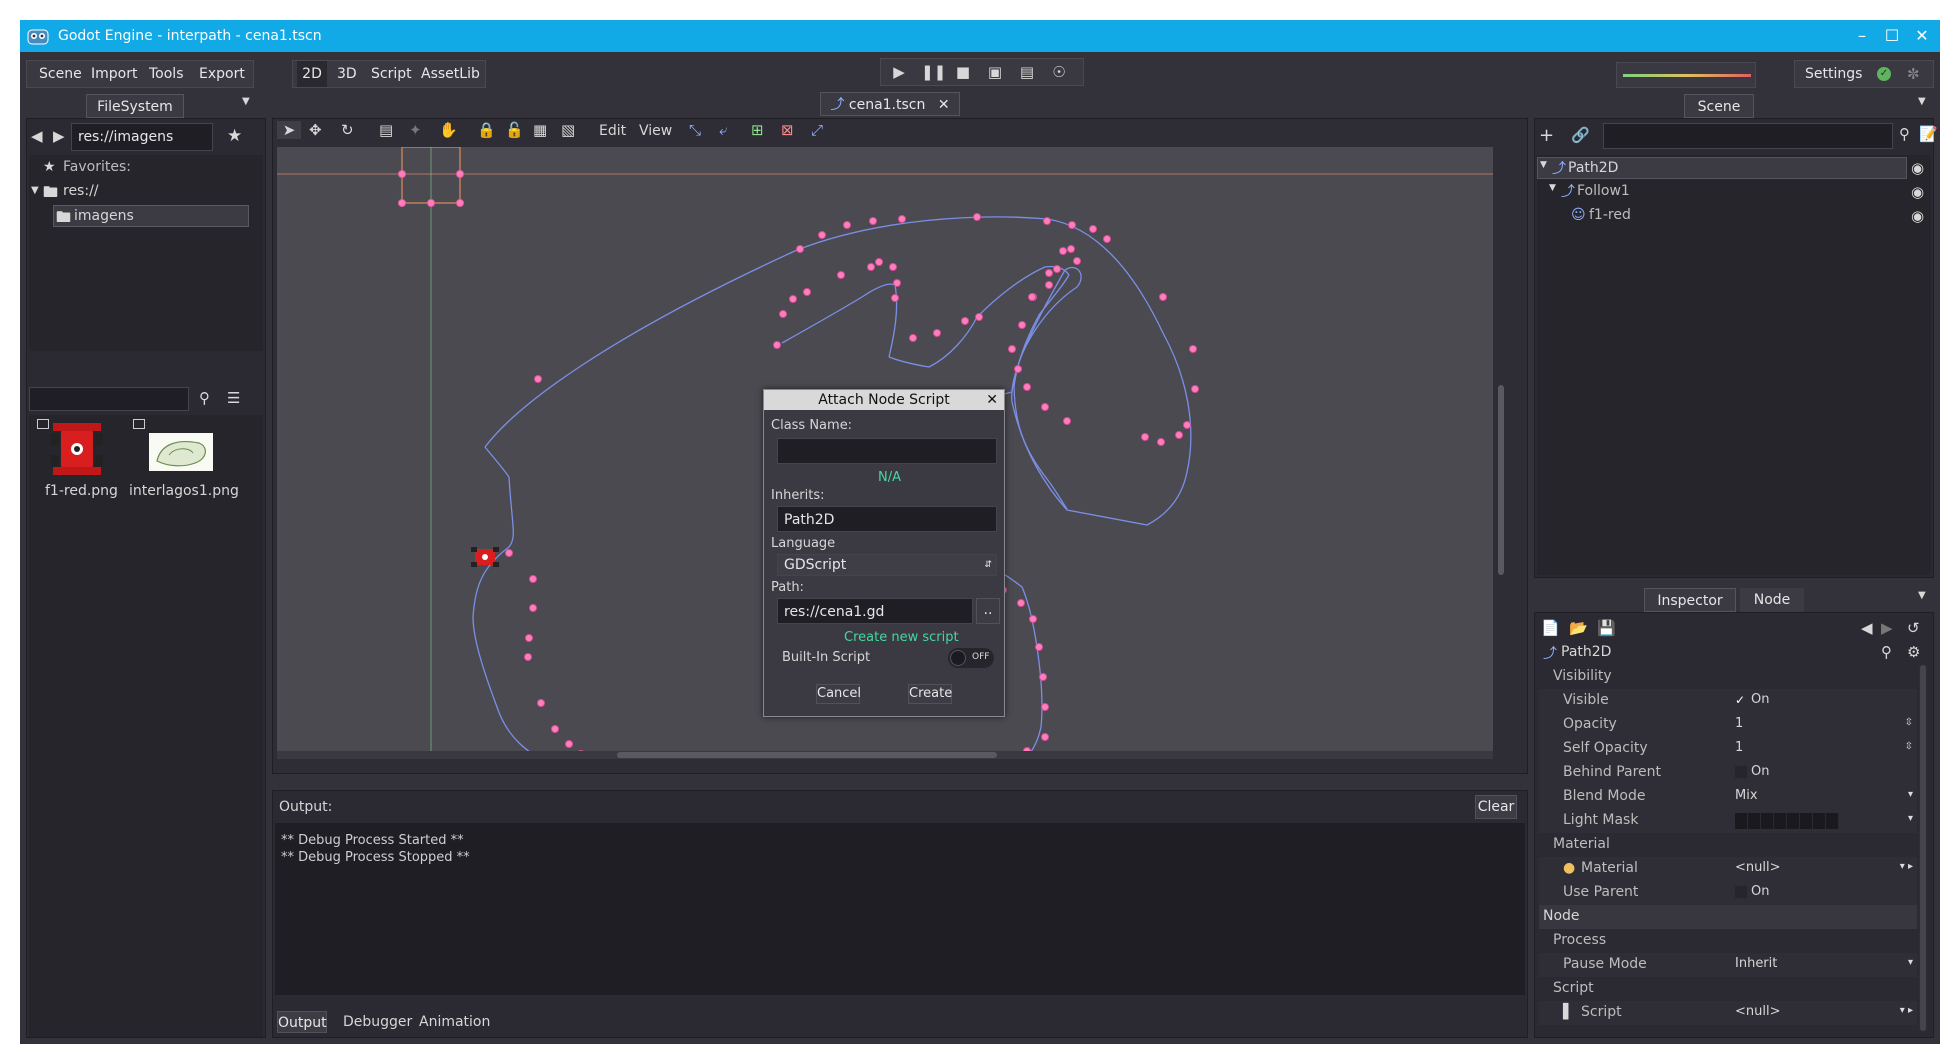 Image resolution: width=1960 pixels, height=1064 pixels. I want to click on save-resource-icon: 💾, so click(1606, 628).